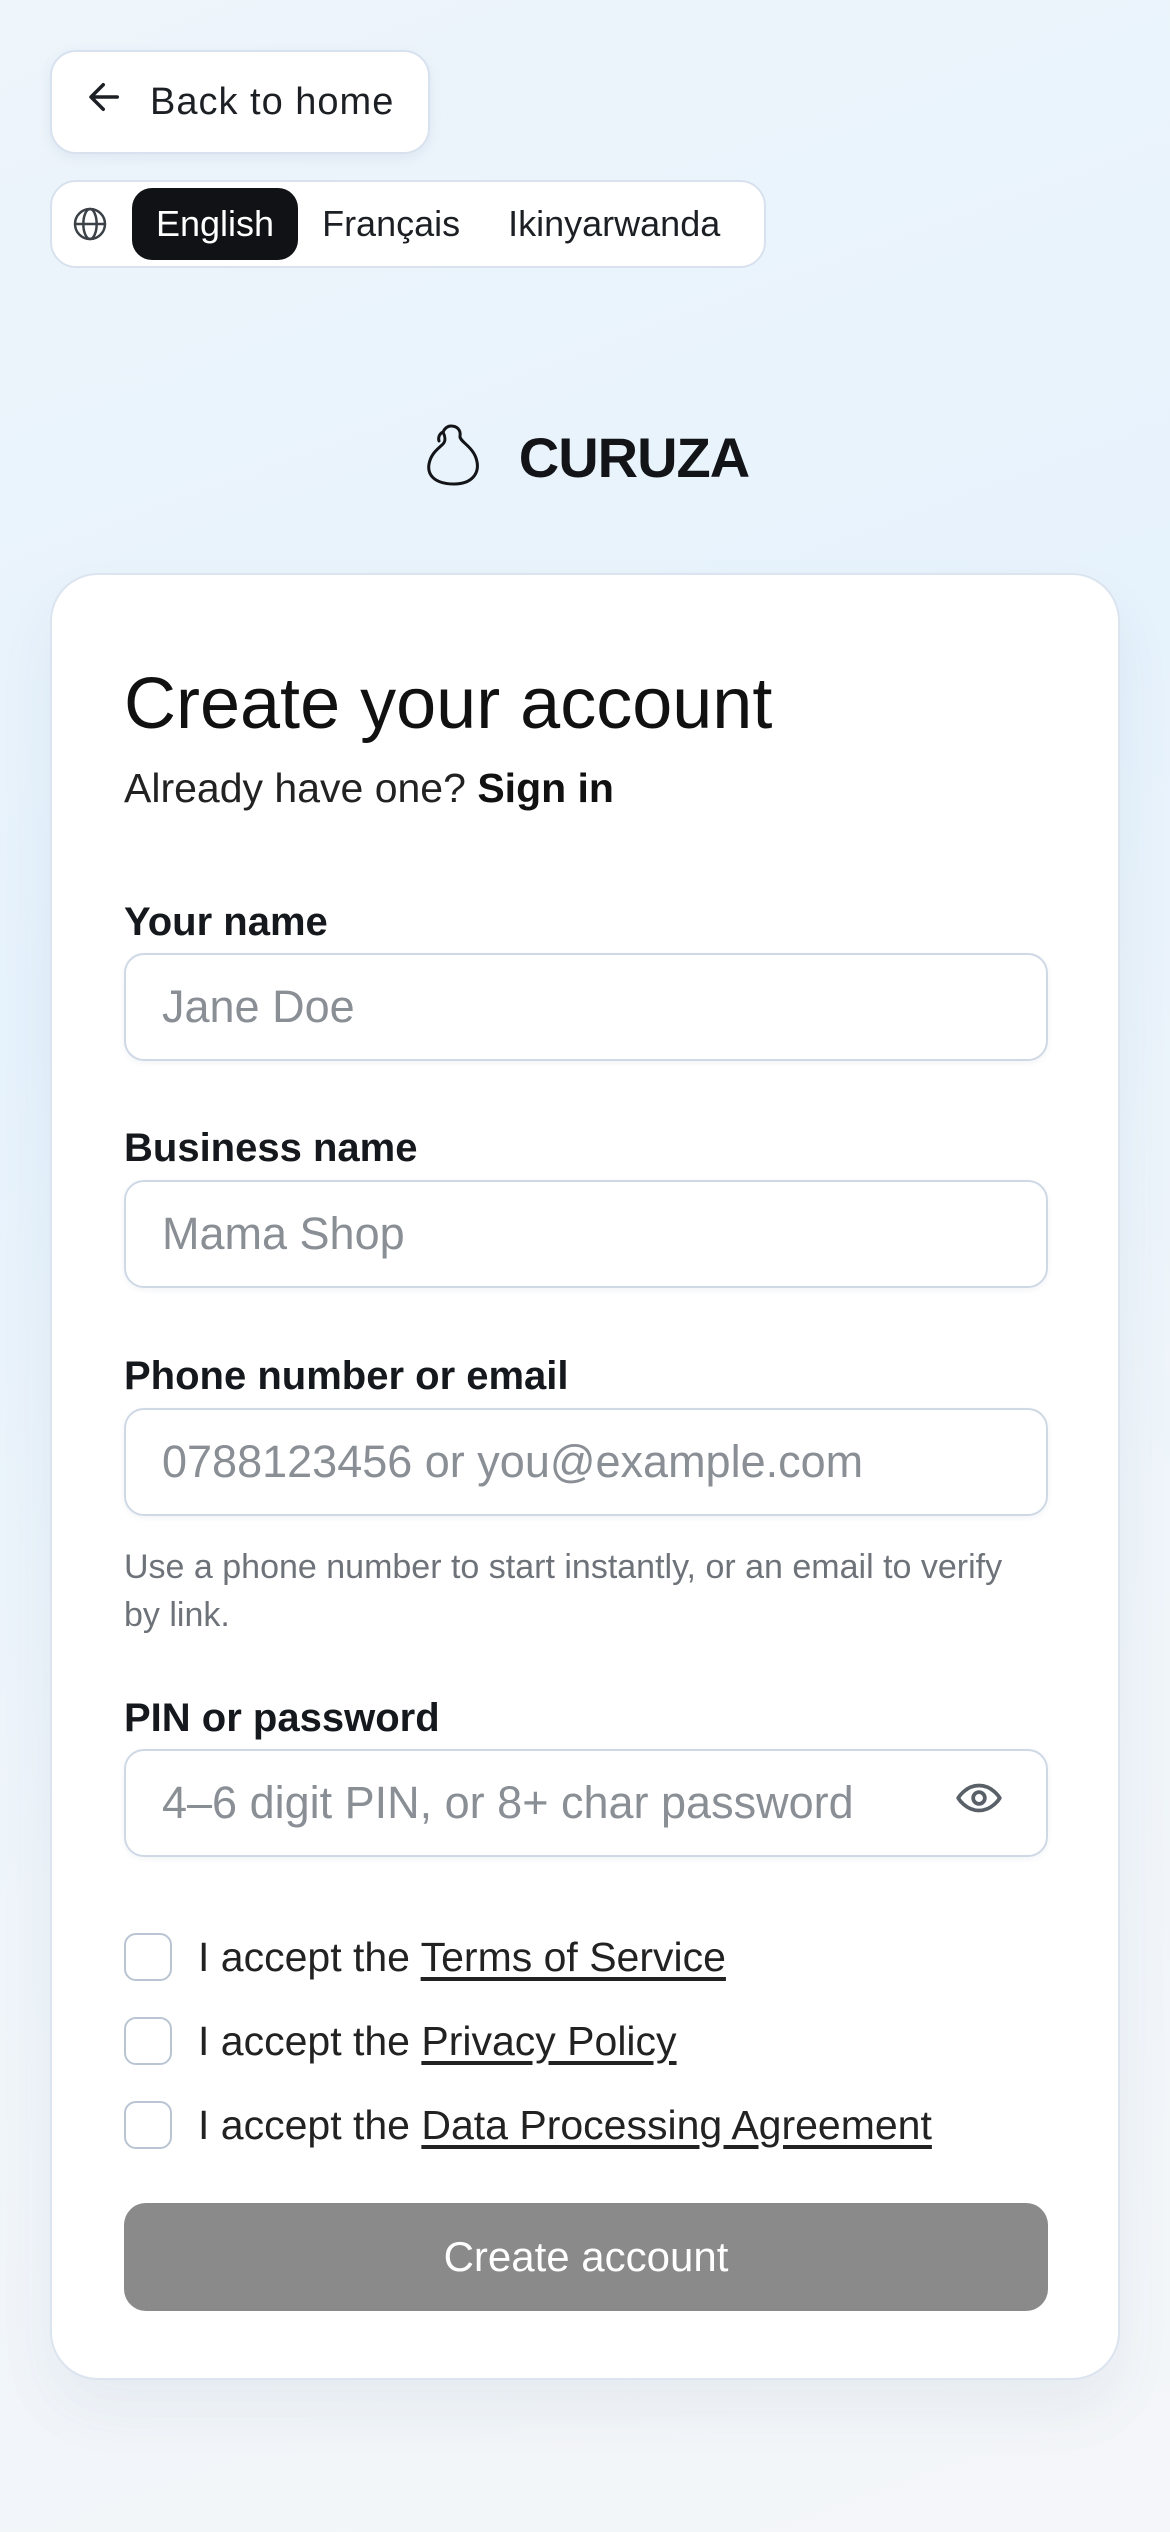  What do you see at coordinates (979, 1798) in the screenshot?
I see `eye-icon` at bounding box center [979, 1798].